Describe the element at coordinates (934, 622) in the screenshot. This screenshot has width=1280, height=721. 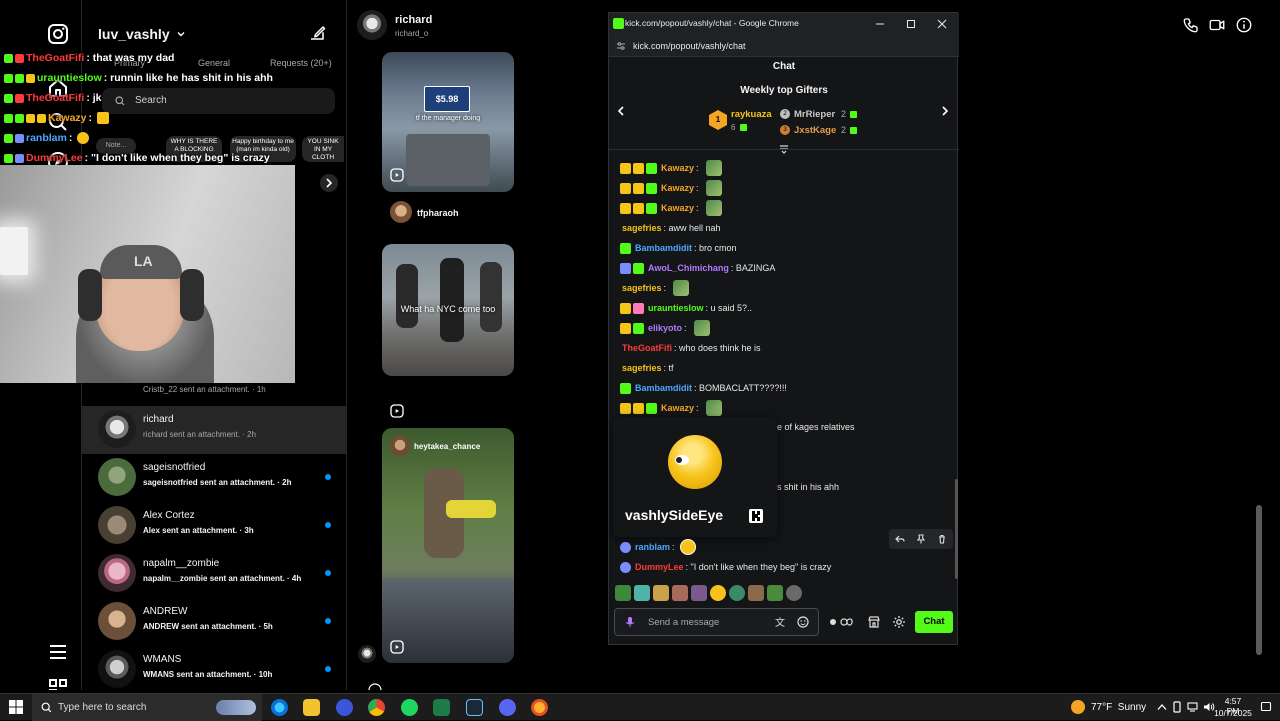
I see `chat-send-button: Chat` at that location.